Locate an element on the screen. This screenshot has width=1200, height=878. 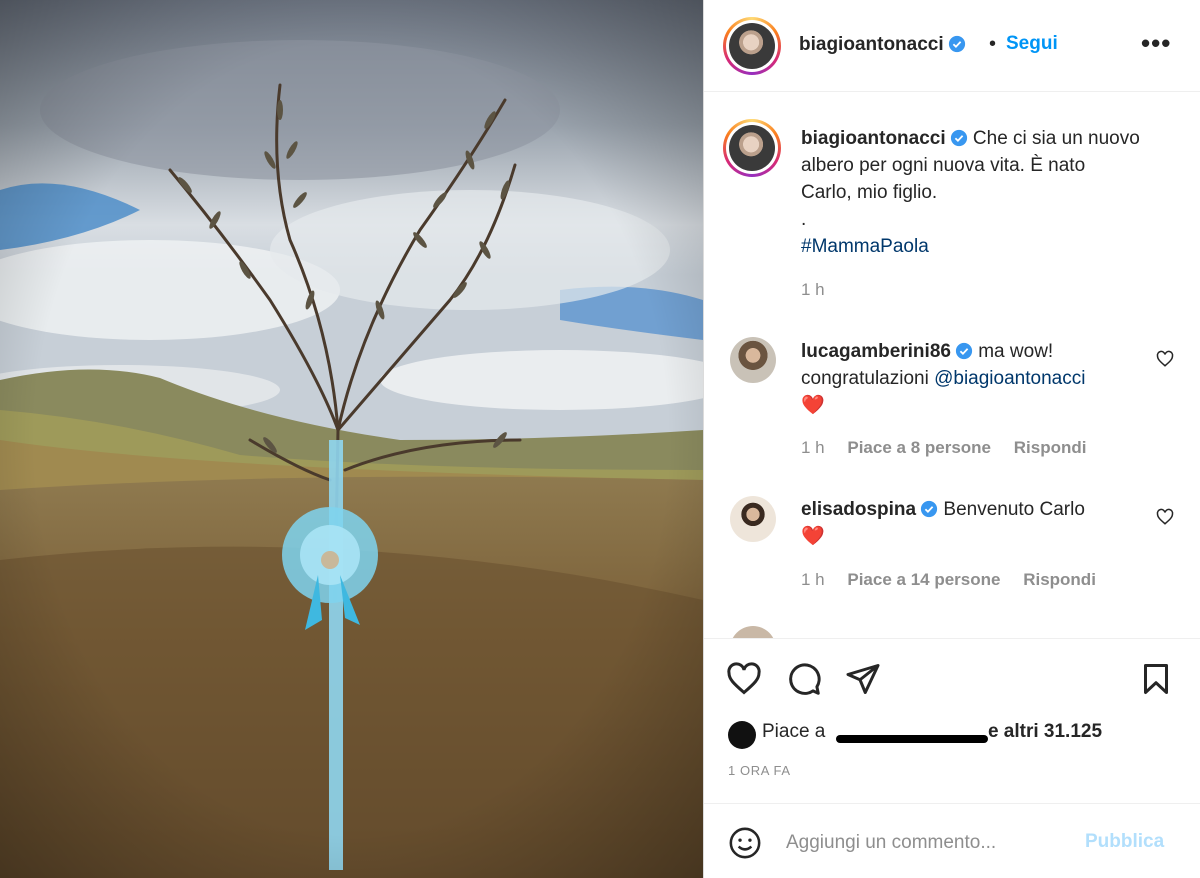
publish-button: Pubblica is located at coordinates (1124, 842).